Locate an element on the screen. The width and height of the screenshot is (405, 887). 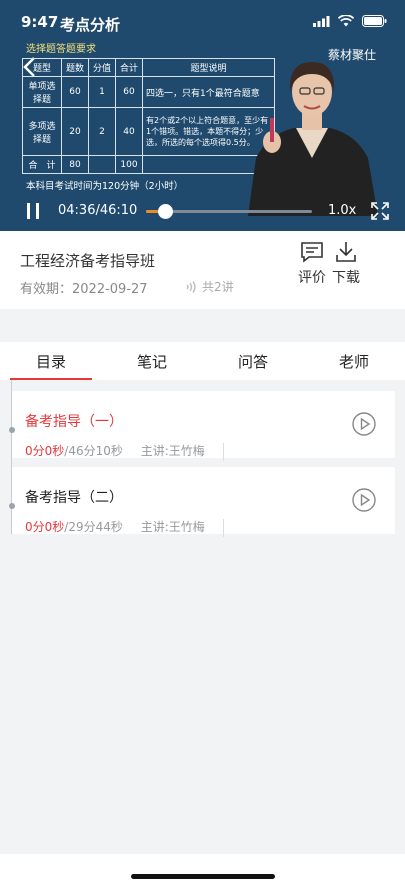
tab-teacher: 老师 is located at coordinates (354, 361).